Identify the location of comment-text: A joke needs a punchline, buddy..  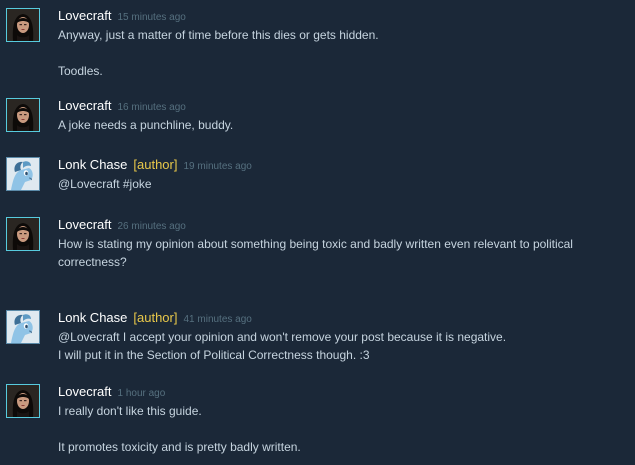
(343, 125).